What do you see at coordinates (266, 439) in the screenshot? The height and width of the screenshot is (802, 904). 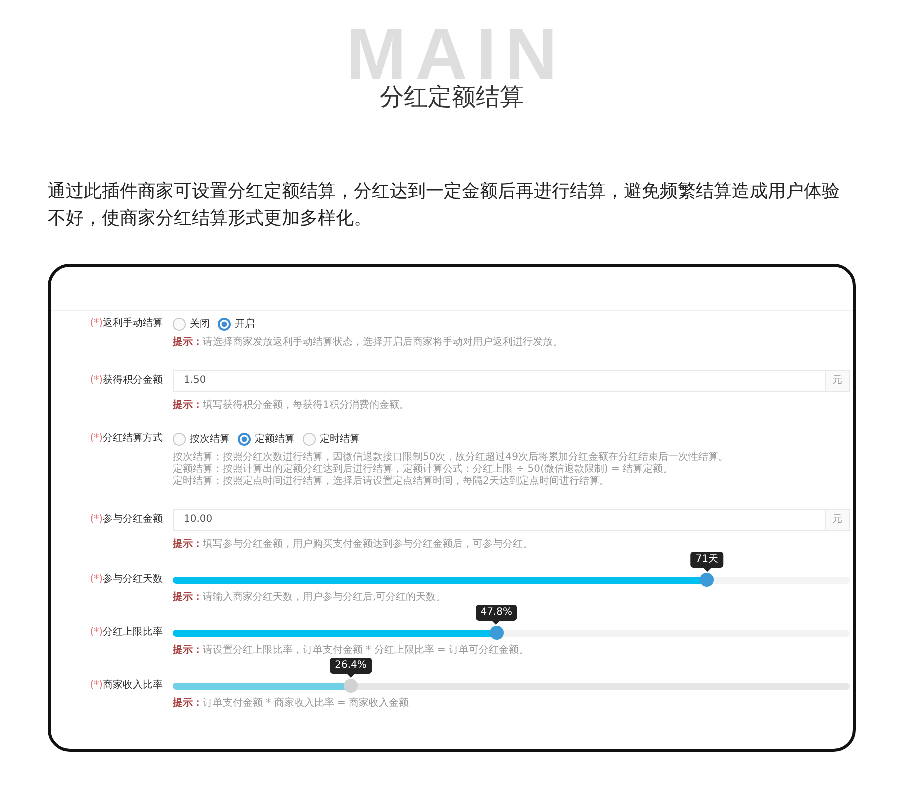 I see `radio-option: 定额结算` at bounding box center [266, 439].